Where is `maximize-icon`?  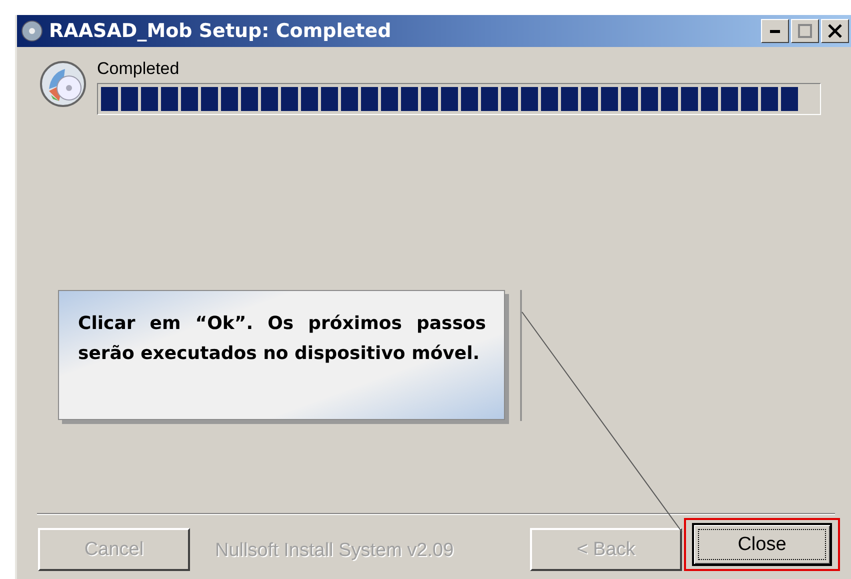
maximize-icon is located at coordinates (805, 31).